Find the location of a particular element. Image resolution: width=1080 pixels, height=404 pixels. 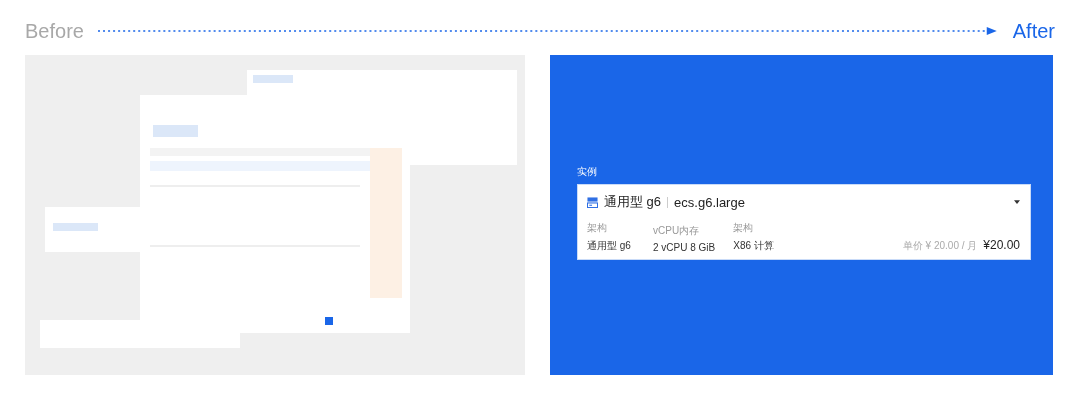

field-value: 2 vCPU 8 GiB is located at coordinates (684, 247).